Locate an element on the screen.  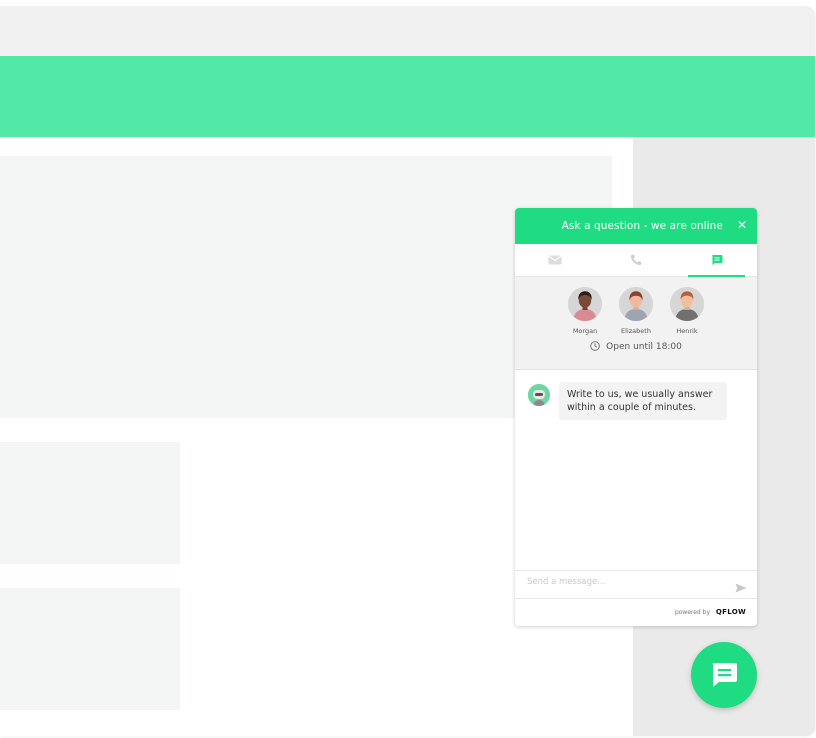
tab-email is located at coordinates (555, 260).